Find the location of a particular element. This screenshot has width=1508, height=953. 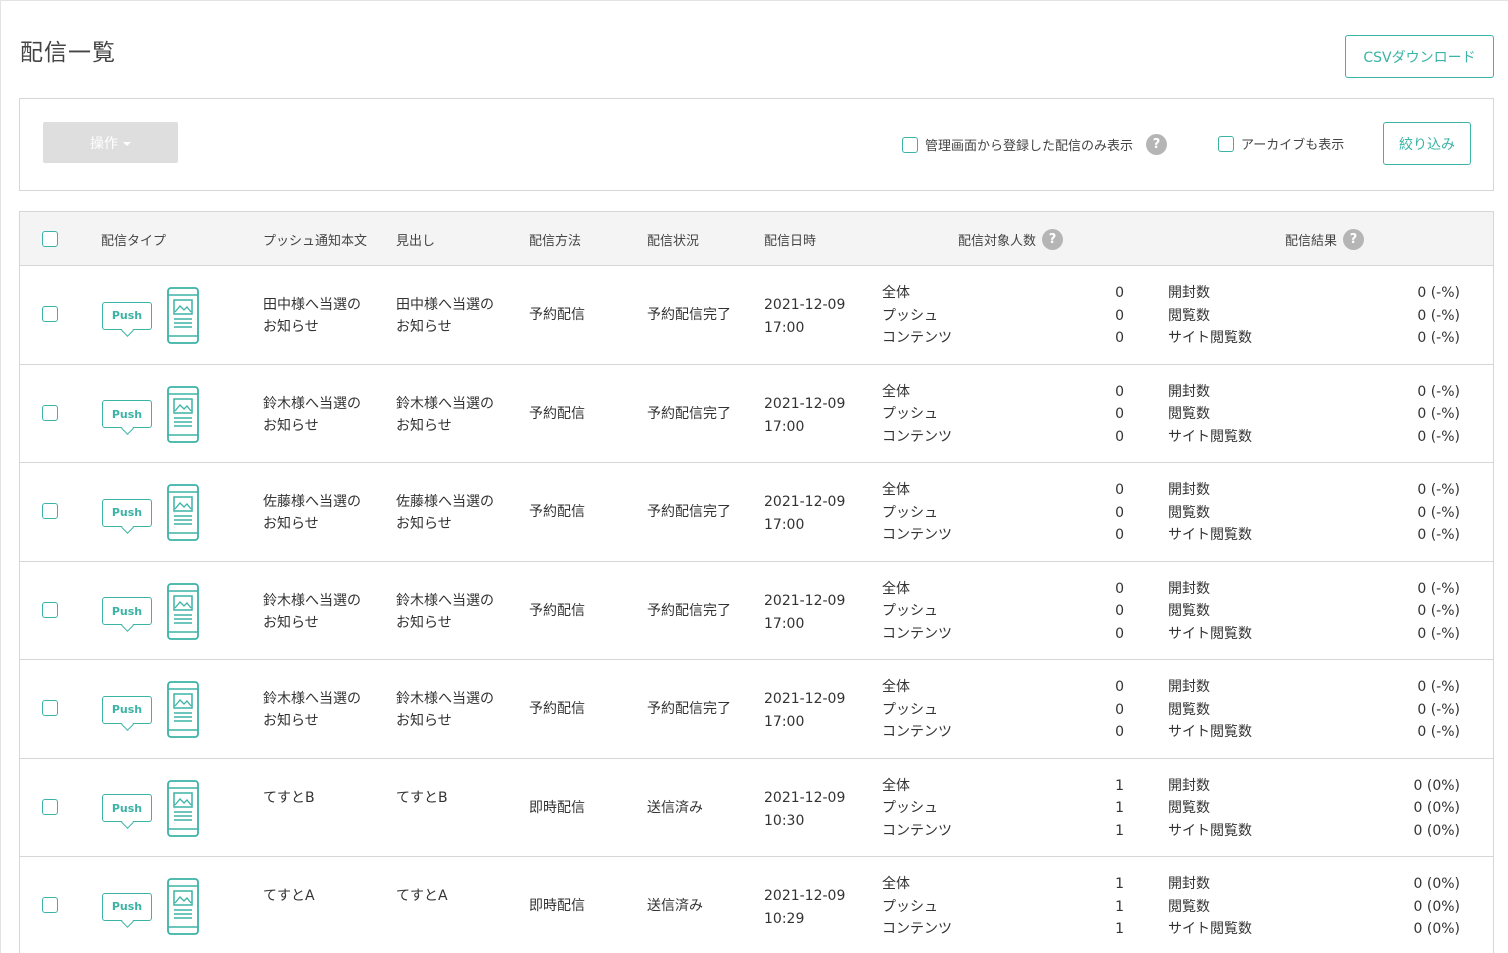

target-value-all: 0 is located at coordinates (1119, 391).